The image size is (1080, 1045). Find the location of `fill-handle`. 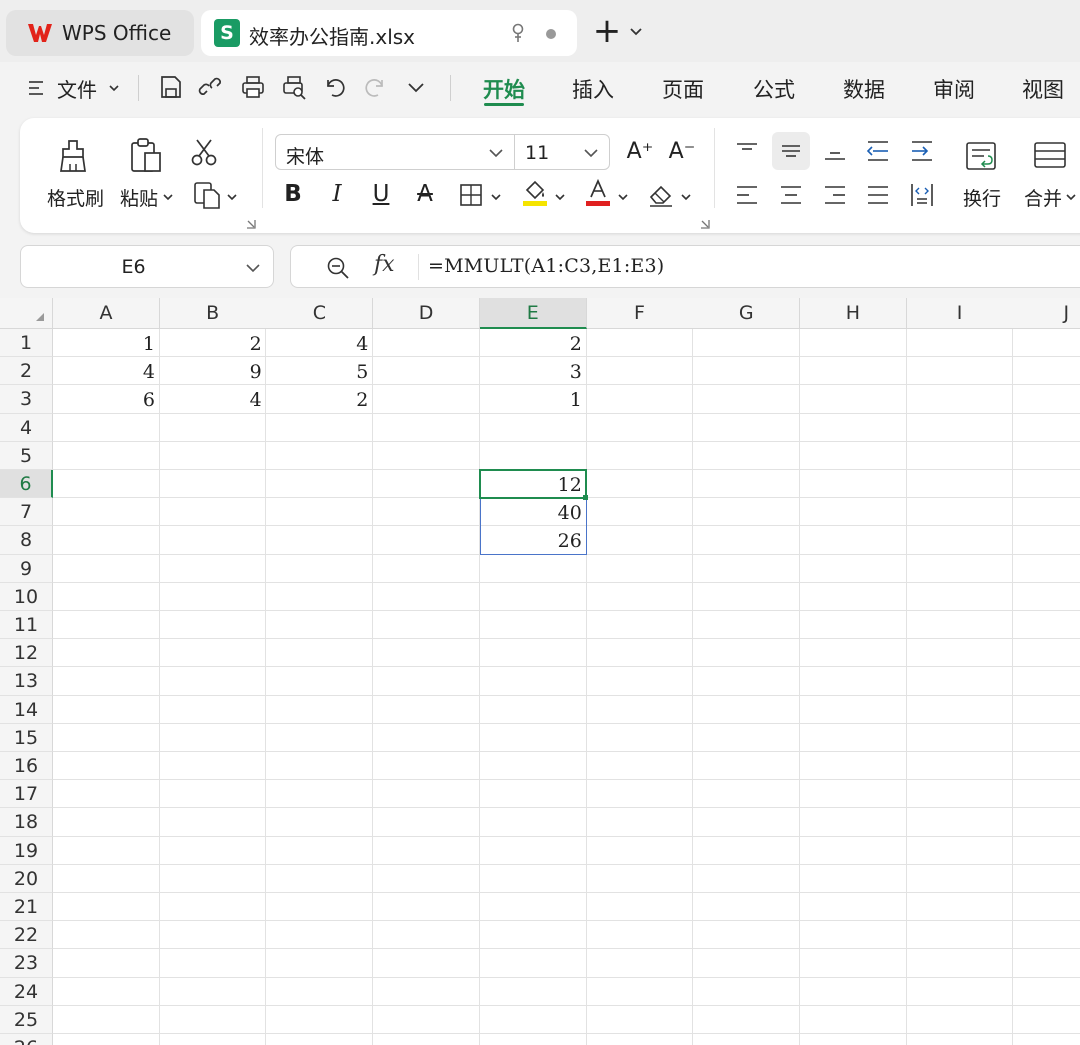

fill-handle is located at coordinates (585, 497).